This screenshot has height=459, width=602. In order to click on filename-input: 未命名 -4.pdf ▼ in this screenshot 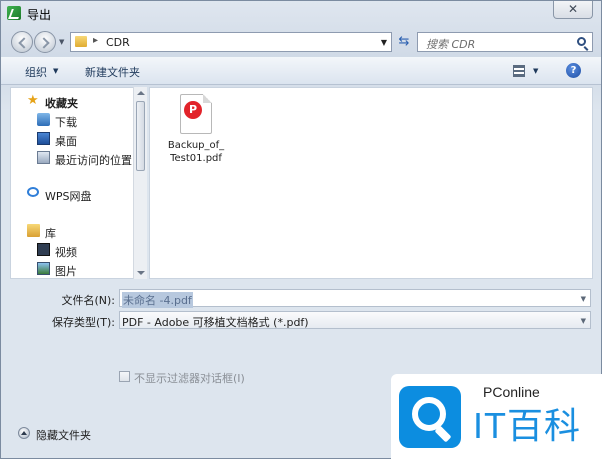, I will do `click(355, 298)`.